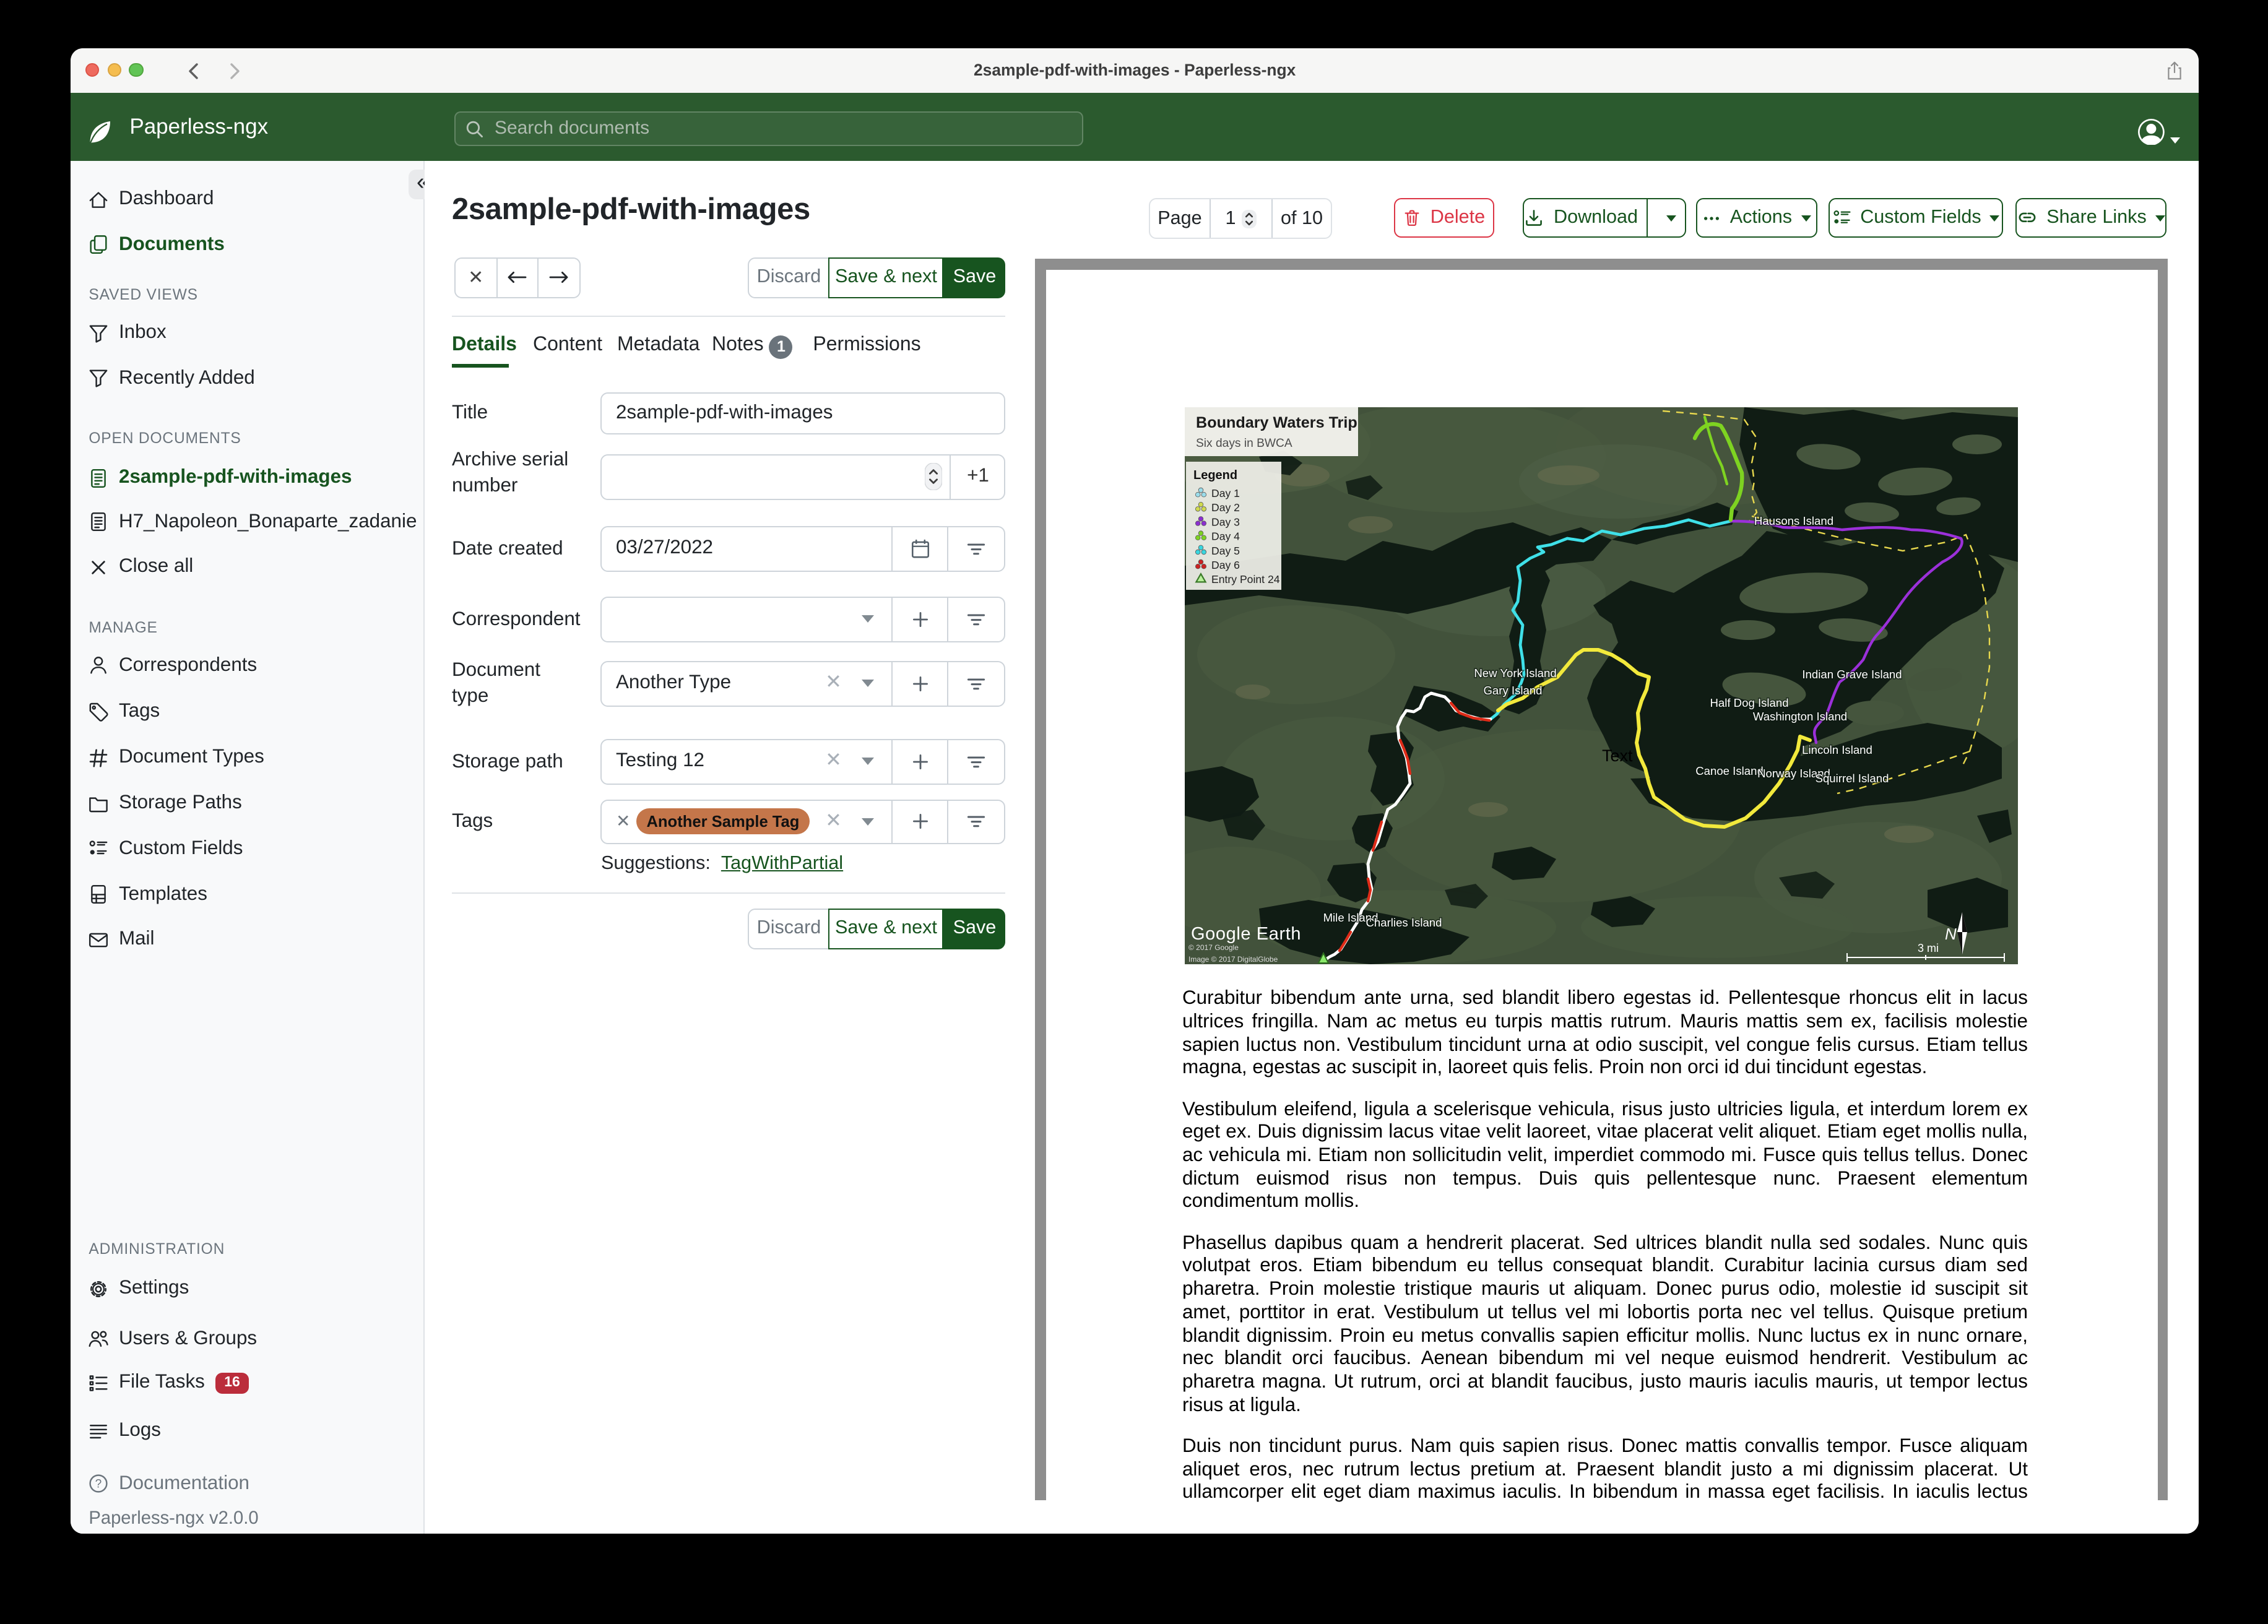  What do you see at coordinates (1276, 422) in the screenshot?
I see `svg-text: Boundary Waters Trip` at bounding box center [1276, 422].